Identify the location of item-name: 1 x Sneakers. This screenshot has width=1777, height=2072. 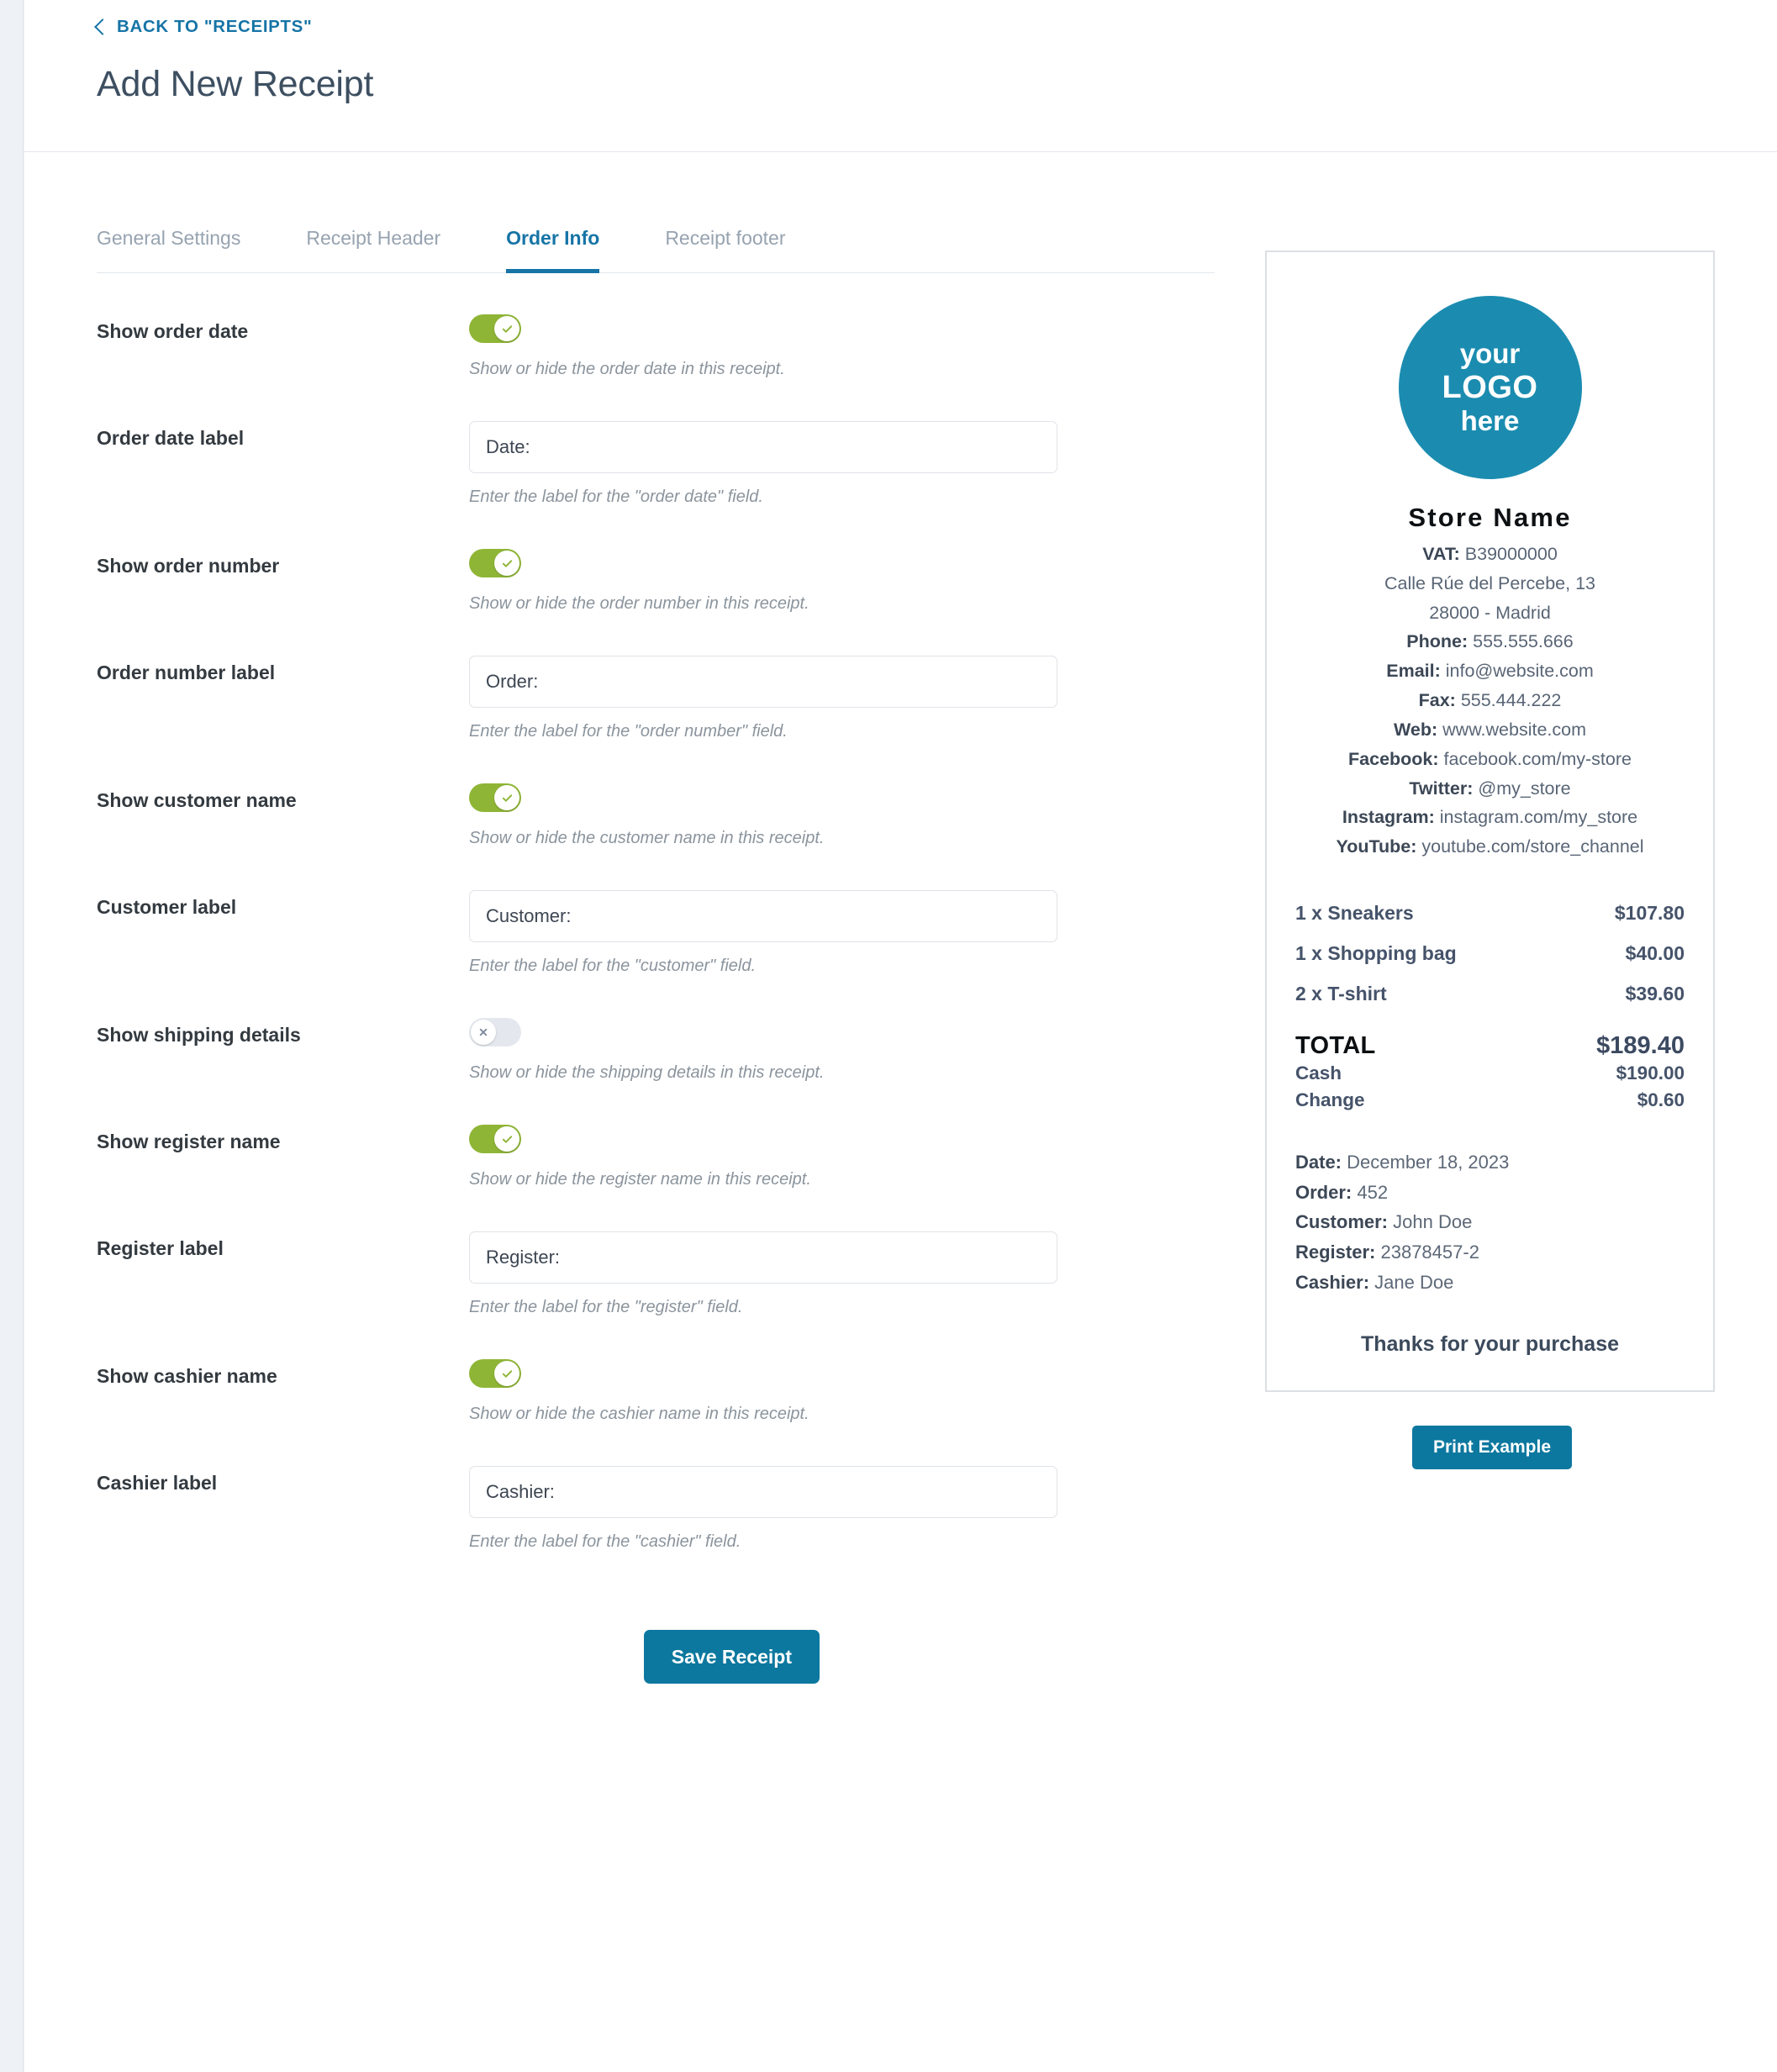
(1354, 912).